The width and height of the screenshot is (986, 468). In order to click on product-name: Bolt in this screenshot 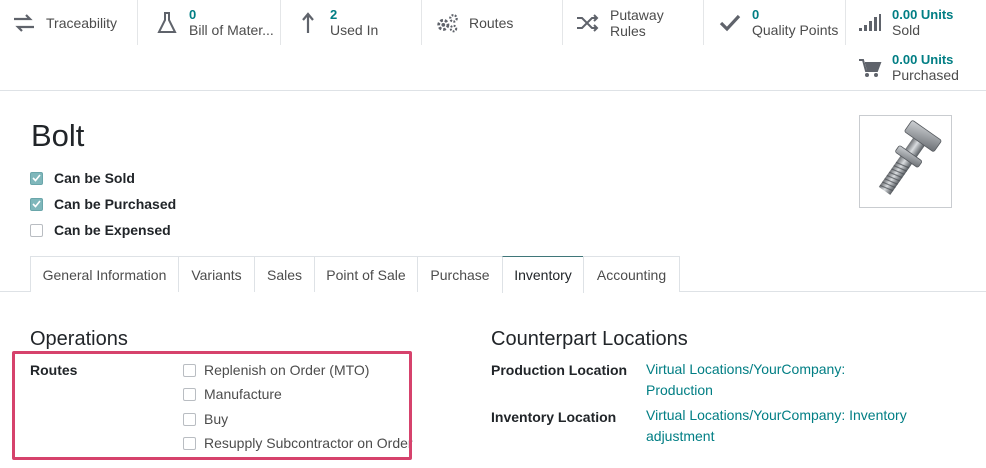, I will do `click(57, 136)`.